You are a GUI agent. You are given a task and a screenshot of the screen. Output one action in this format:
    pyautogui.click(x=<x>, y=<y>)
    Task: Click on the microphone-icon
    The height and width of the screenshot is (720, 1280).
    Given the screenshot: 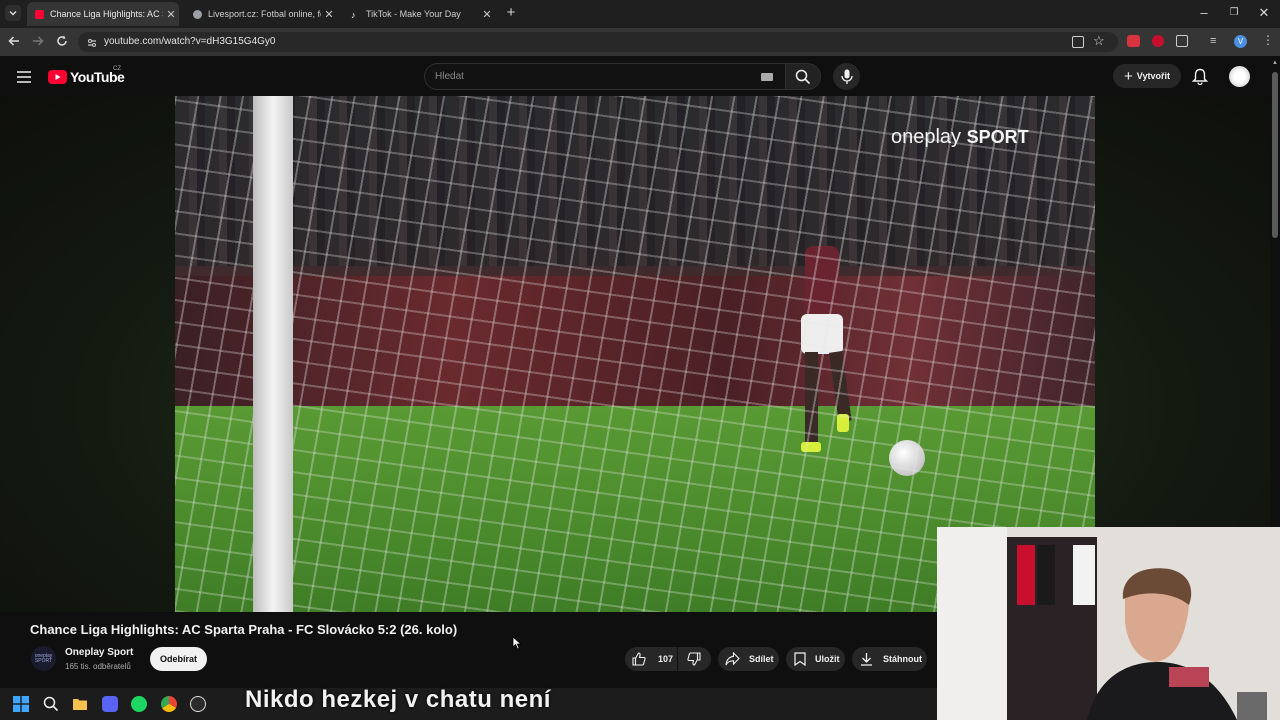 What is the action you would take?
    pyautogui.click(x=847, y=76)
    